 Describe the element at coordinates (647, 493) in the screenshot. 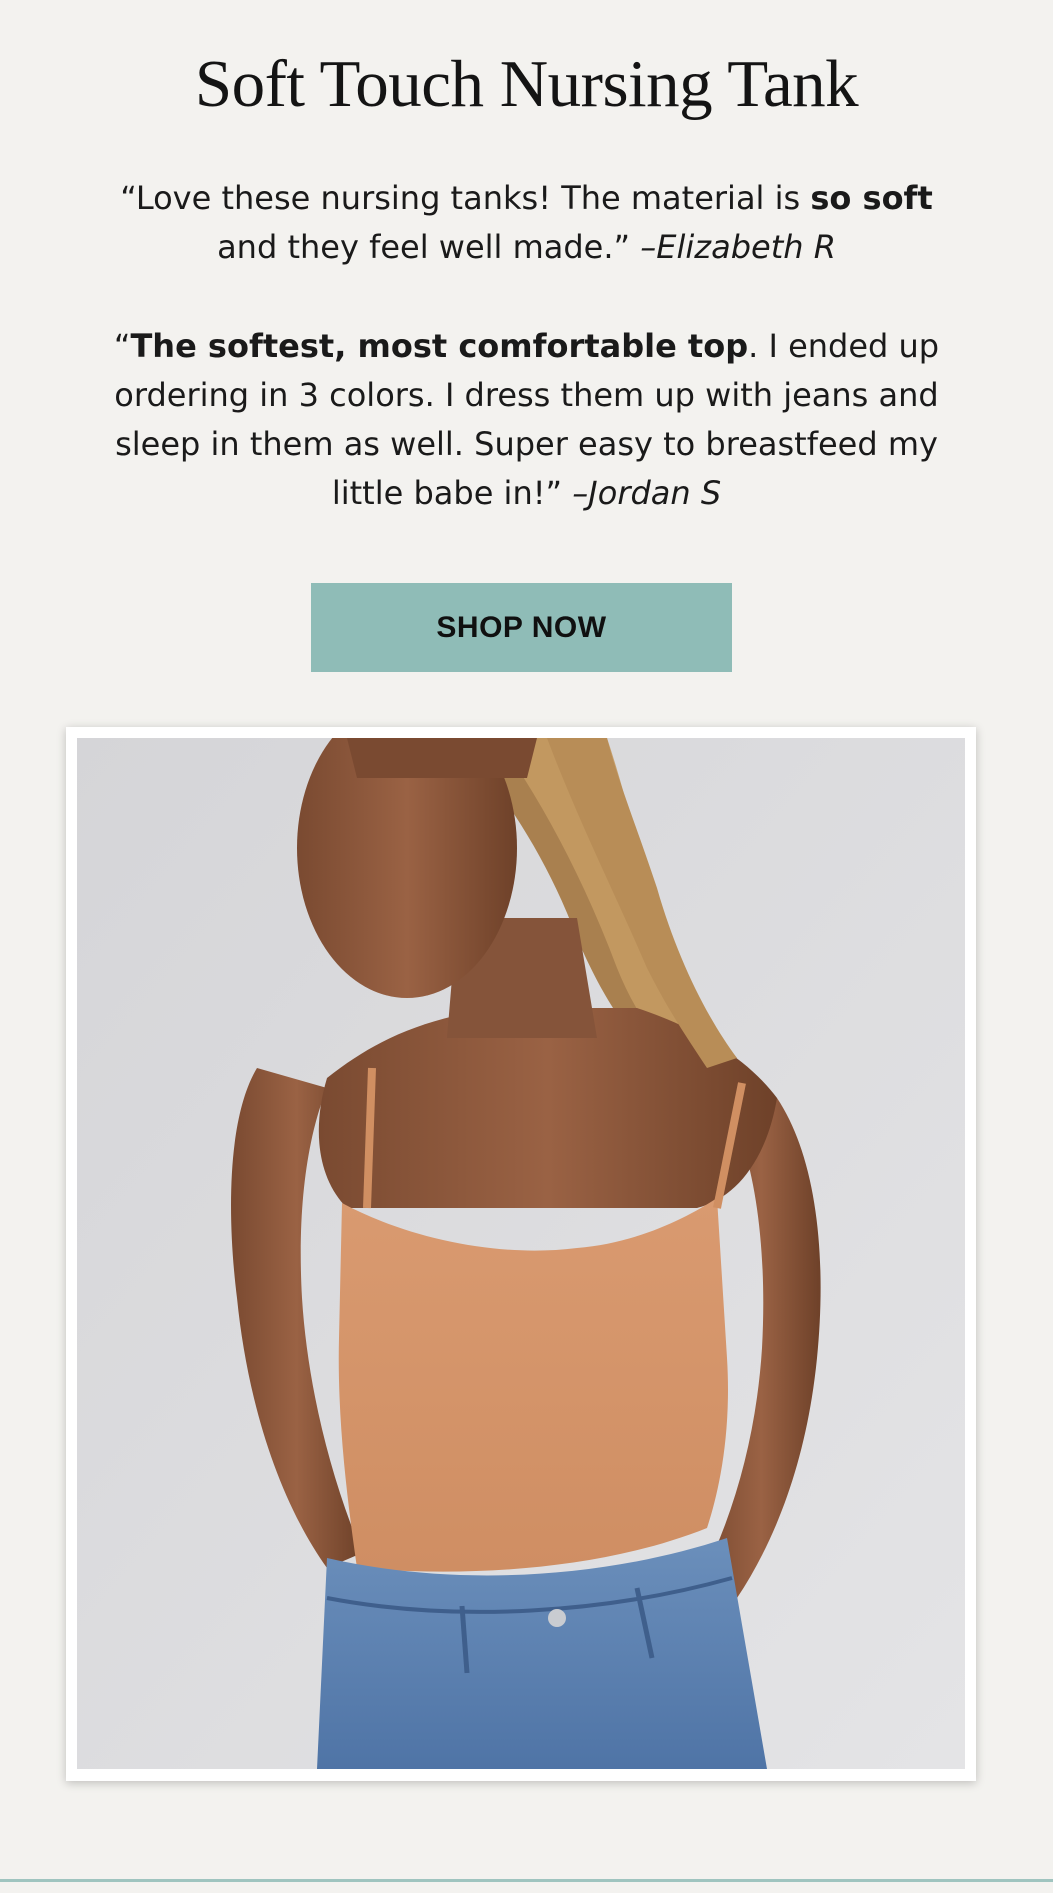

I see `review-2-author: –Jordan S` at that location.